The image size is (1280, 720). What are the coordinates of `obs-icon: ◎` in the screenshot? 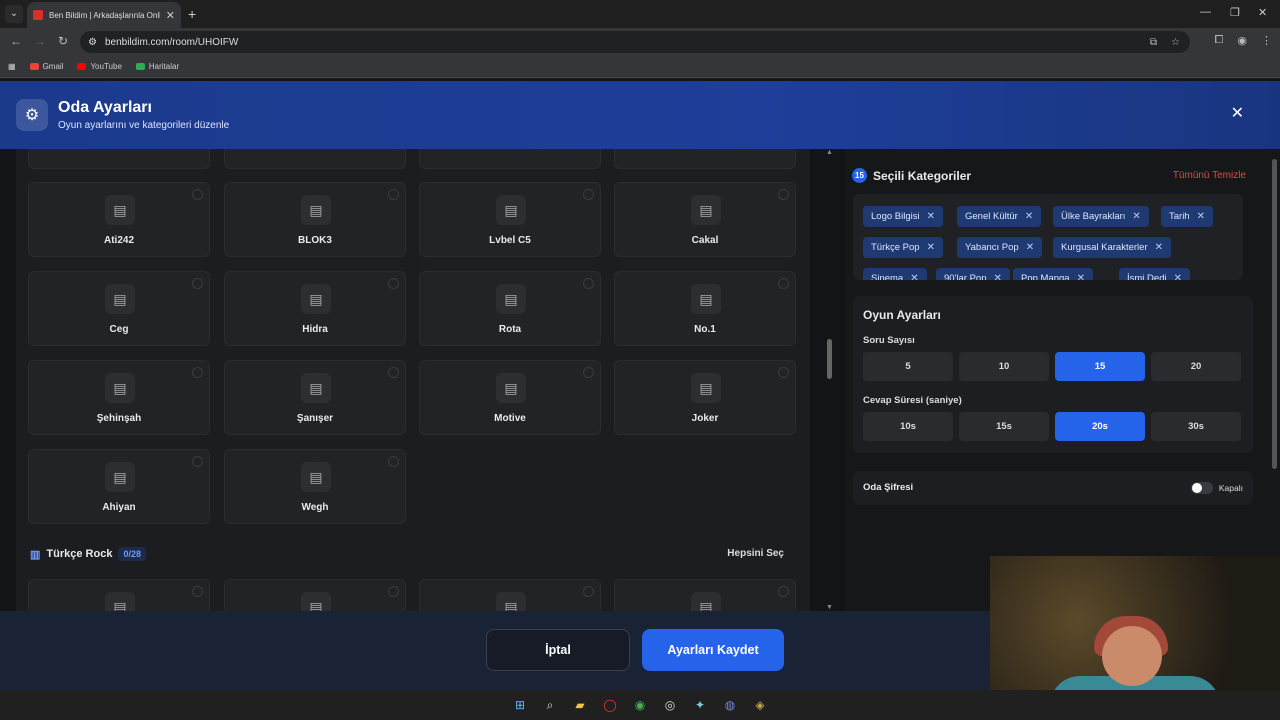 It's located at (670, 705).